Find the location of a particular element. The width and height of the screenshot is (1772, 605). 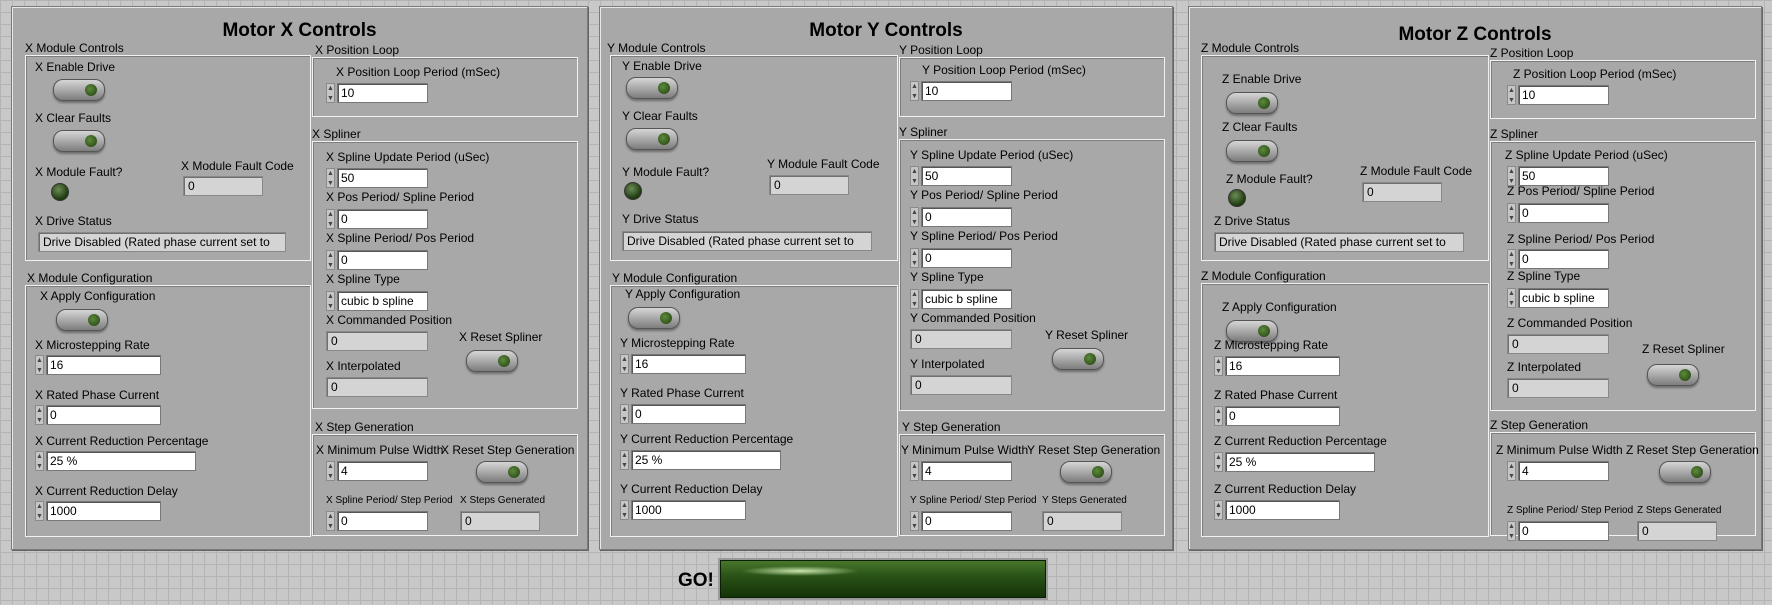

fault-code-label: Y Module Fault Code is located at coordinates (823, 164).